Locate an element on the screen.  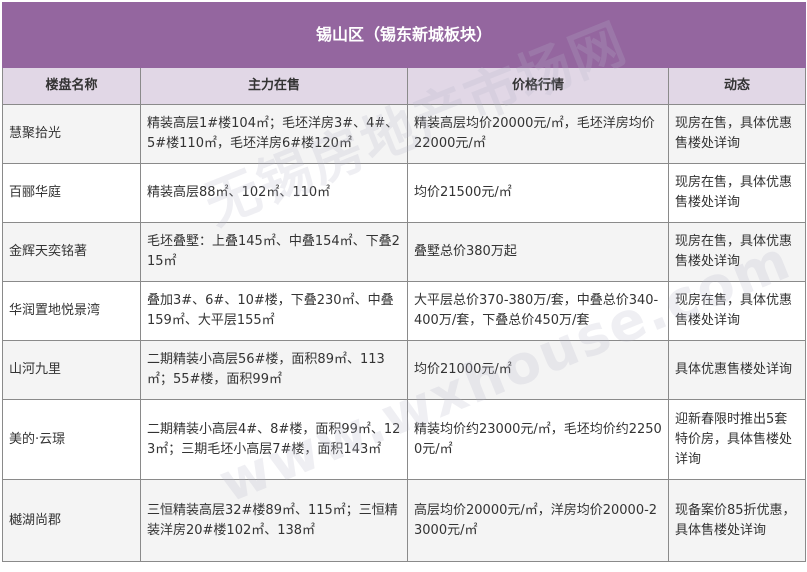
table-title-row: 锡山区（锡东新城板块） is located at coordinates (404, 35).